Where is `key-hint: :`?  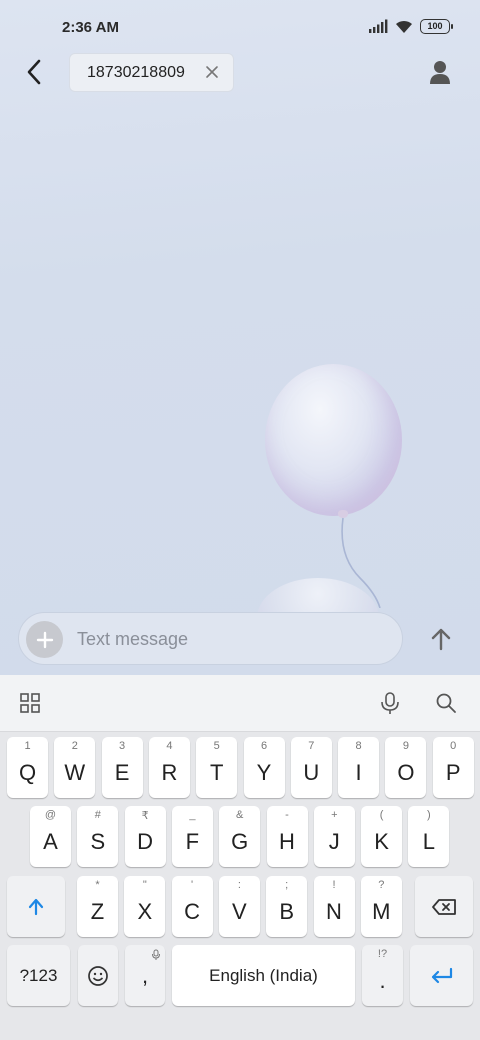 key-hint: : is located at coordinates (239, 885).